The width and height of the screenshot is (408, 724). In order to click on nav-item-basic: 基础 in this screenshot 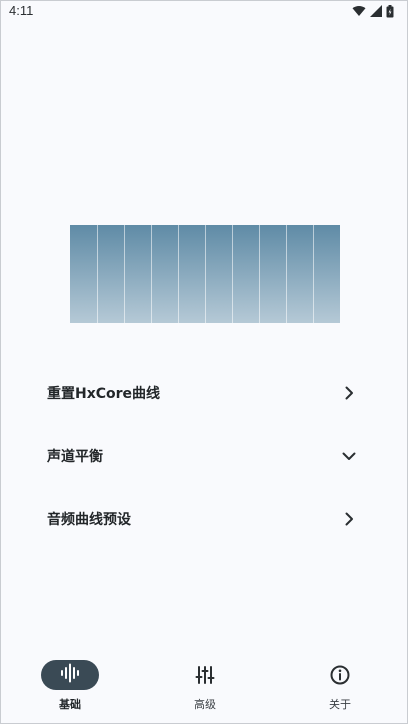, I will do `click(70, 682)`.